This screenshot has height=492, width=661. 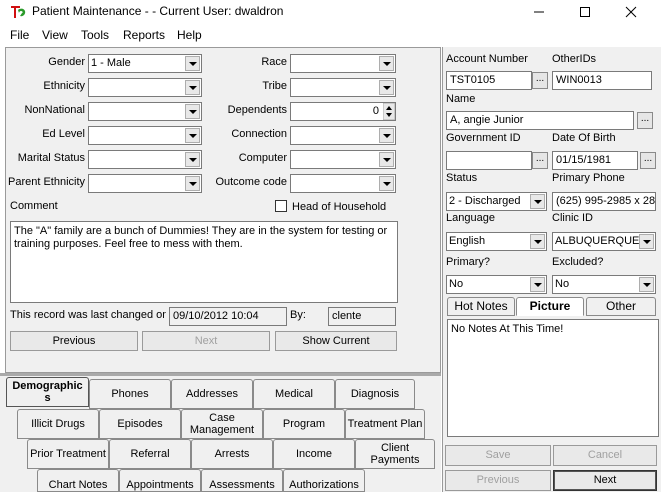 What do you see at coordinates (19, 35) in the screenshot?
I see `menu-file: File` at bounding box center [19, 35].